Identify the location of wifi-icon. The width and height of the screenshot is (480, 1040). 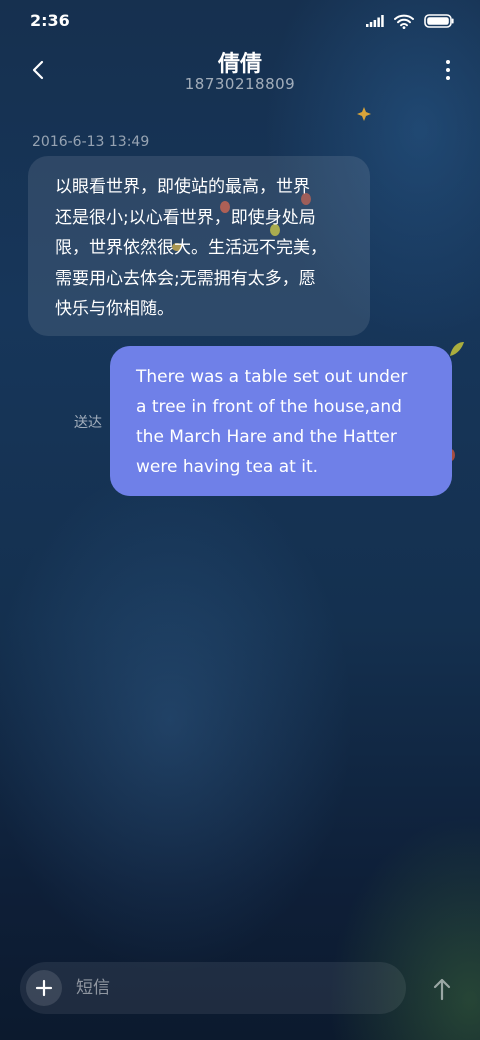
(404, 21).